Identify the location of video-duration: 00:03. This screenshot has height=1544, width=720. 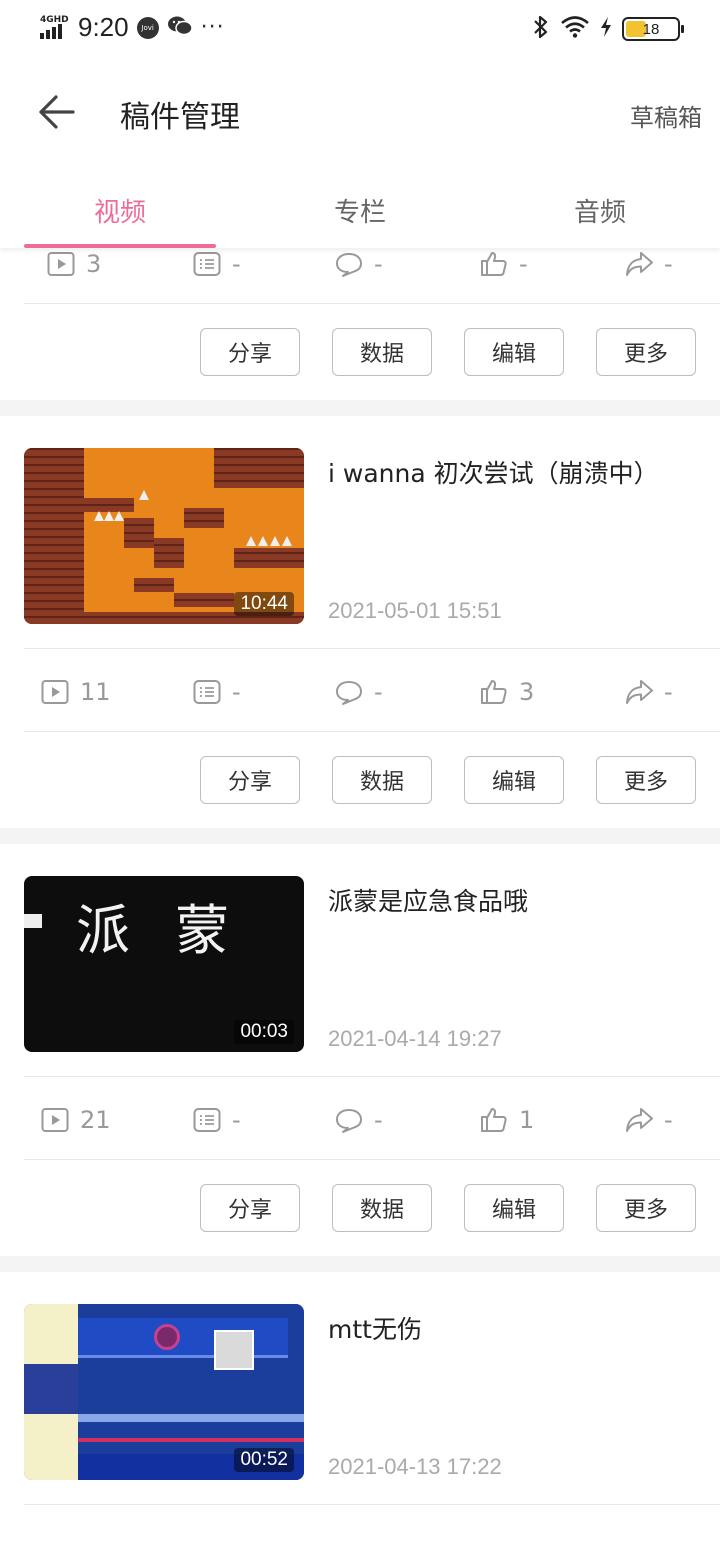
(264, 1032).